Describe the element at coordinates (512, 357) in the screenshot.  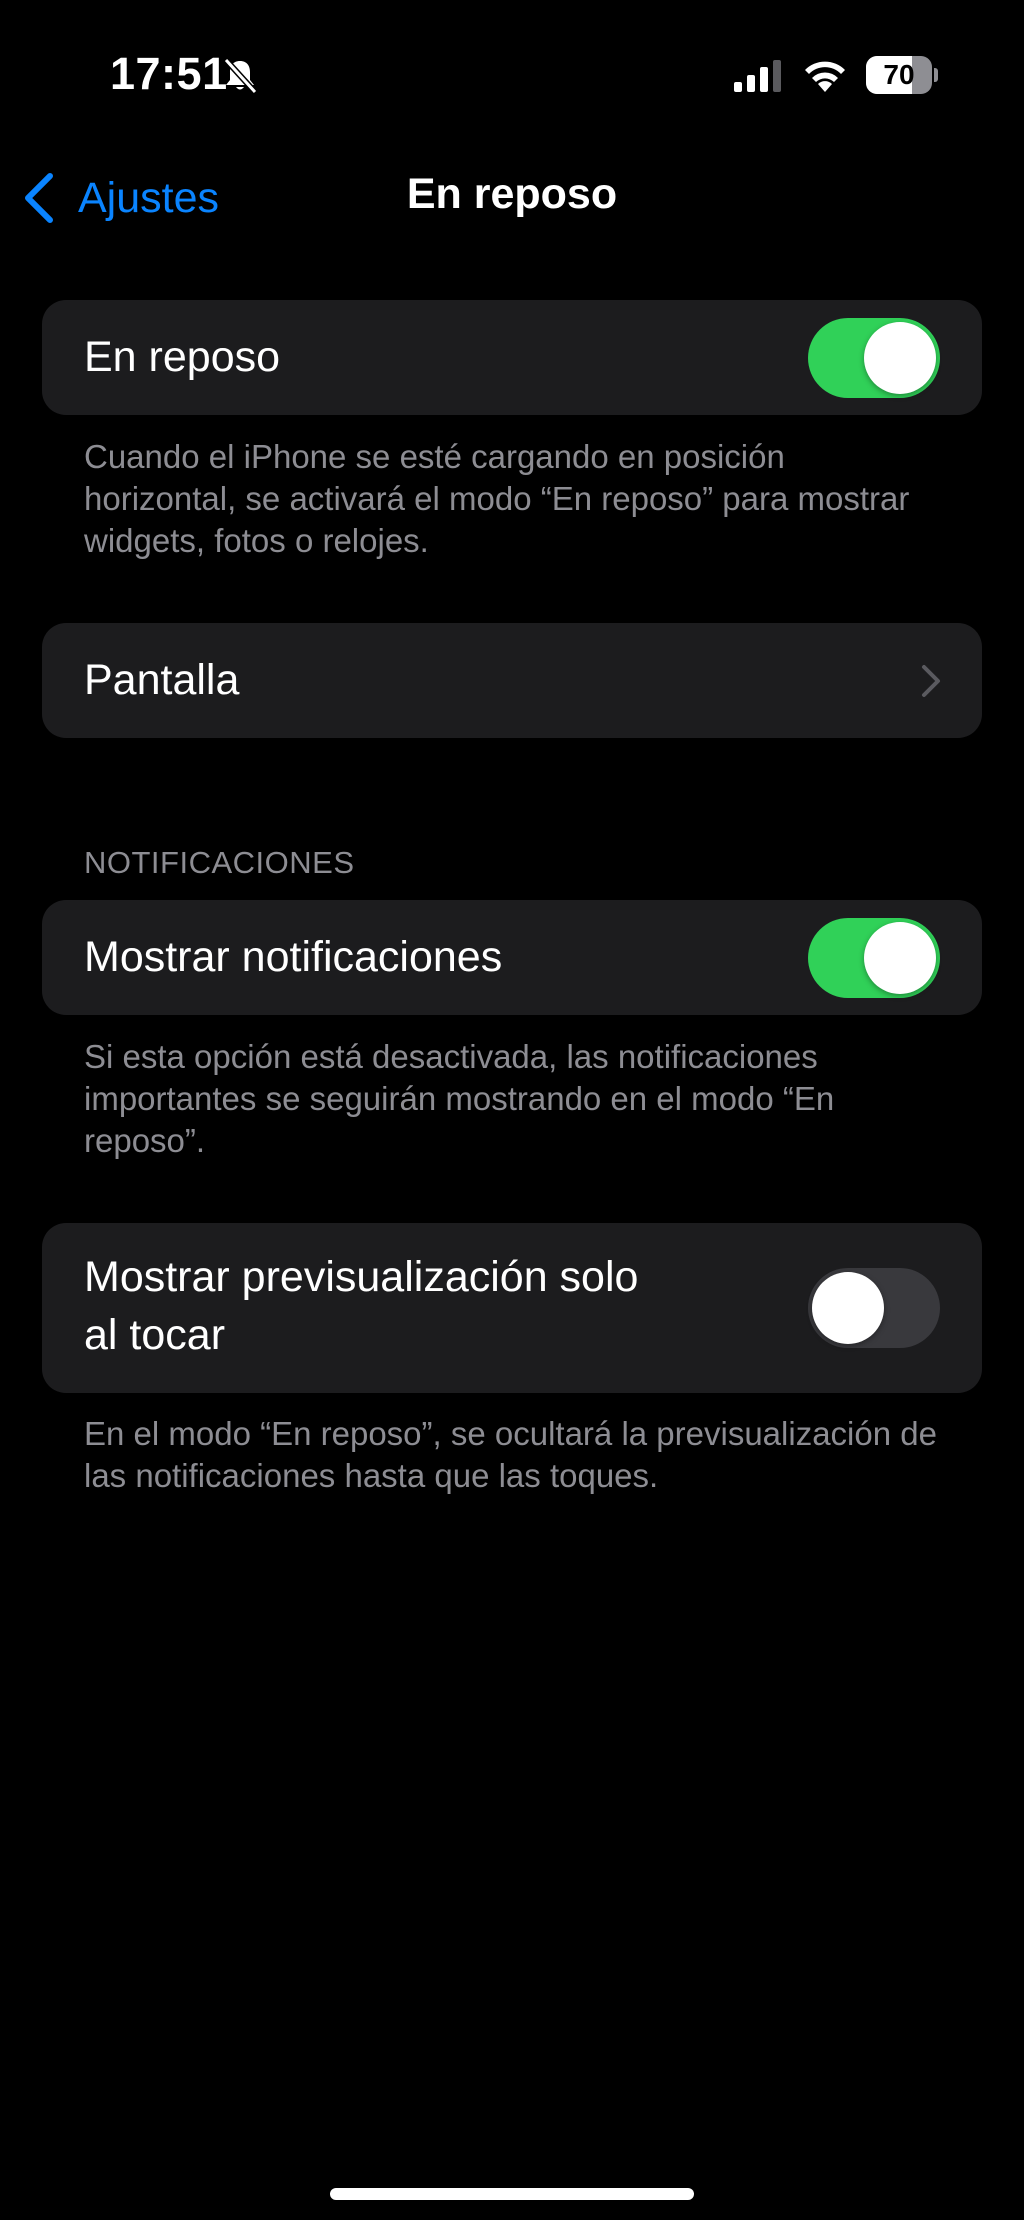
I see `standby-row: En reposo` at that location.